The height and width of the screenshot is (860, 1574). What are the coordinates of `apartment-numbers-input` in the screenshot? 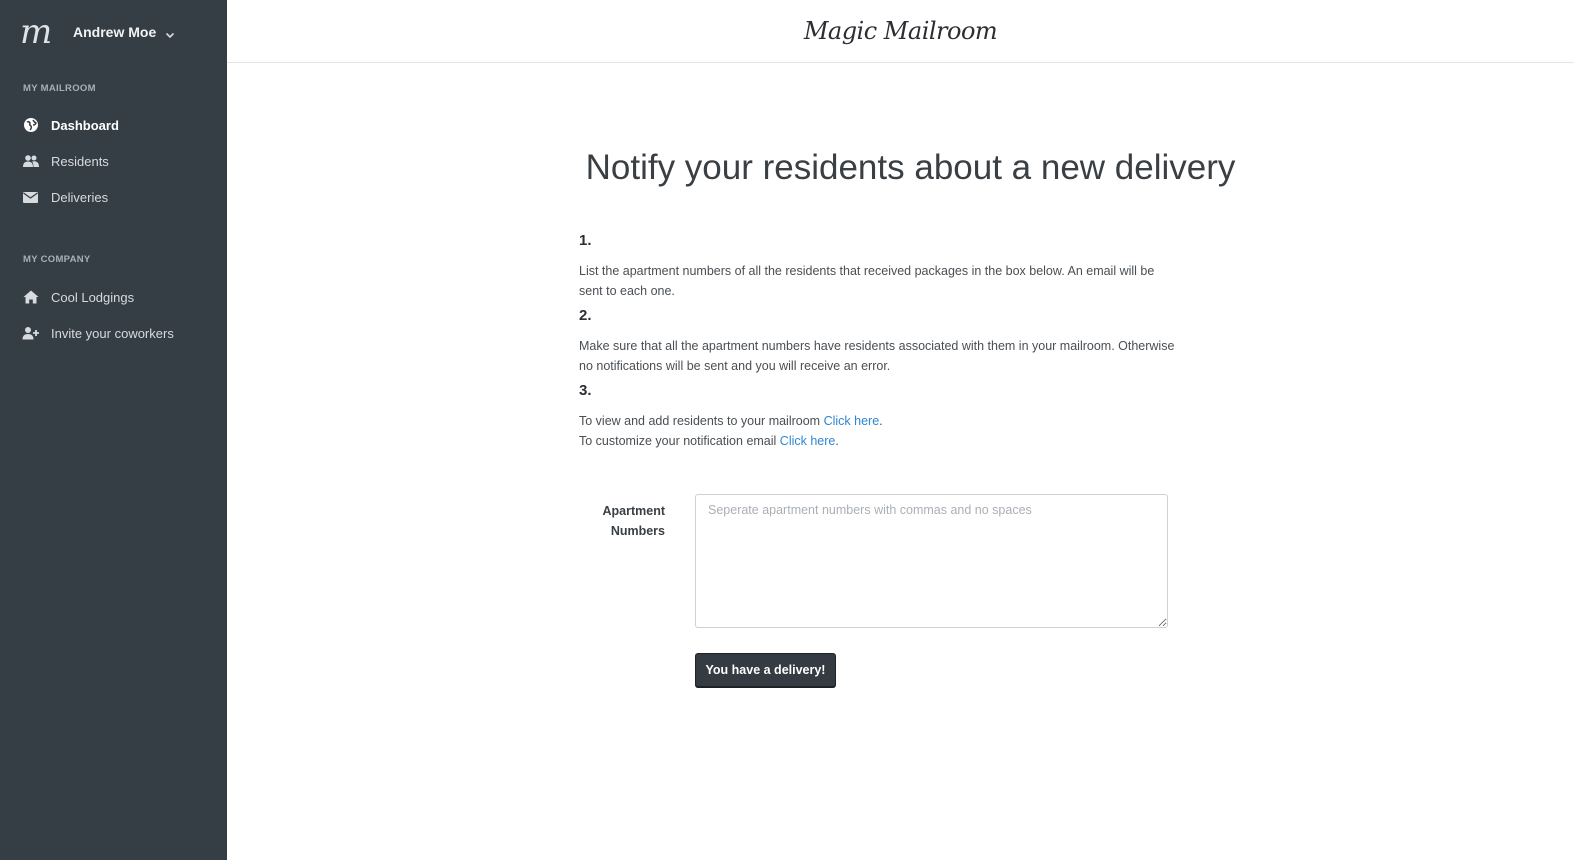 It's located at (931, 561).